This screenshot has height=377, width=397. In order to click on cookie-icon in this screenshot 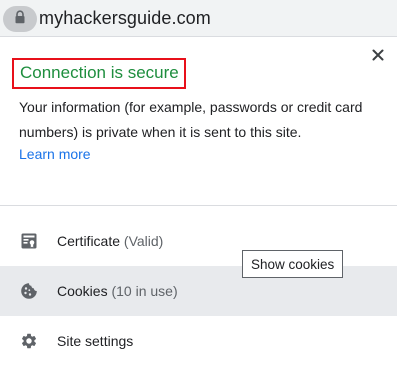, I will do `click(29, 291)`.